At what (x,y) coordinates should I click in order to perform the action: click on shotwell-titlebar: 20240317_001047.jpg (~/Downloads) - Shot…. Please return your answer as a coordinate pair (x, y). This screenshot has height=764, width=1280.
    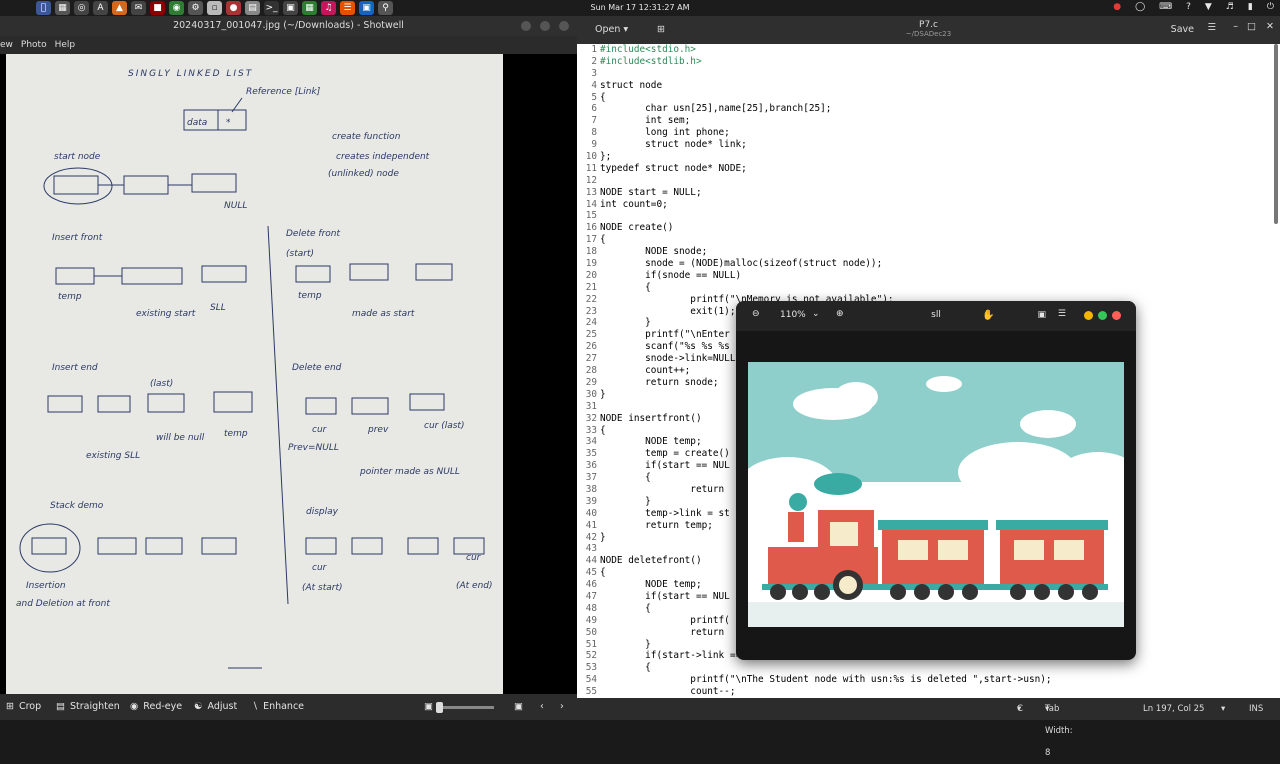
    Looking at the image, I should click on (288, 26).